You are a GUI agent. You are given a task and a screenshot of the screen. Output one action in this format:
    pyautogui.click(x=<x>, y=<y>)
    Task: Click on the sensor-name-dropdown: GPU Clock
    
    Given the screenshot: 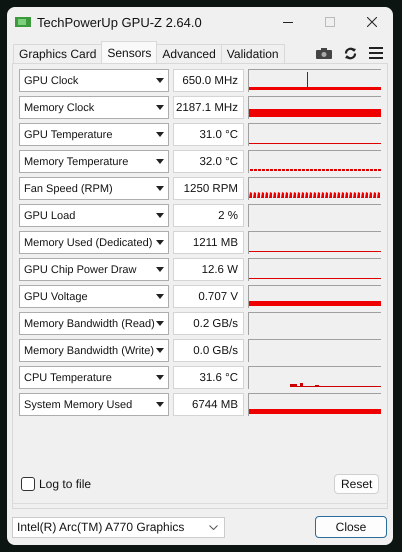 What is the action you would take?
    pyautogui.click(x=94, y=80)
    